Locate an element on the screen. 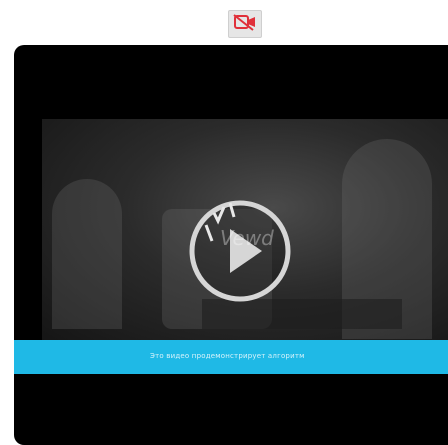 This screenshot has height=445, width=448. caption-text: Это видео продемонстрирует алгоритм is located at coordinates (227, 356).